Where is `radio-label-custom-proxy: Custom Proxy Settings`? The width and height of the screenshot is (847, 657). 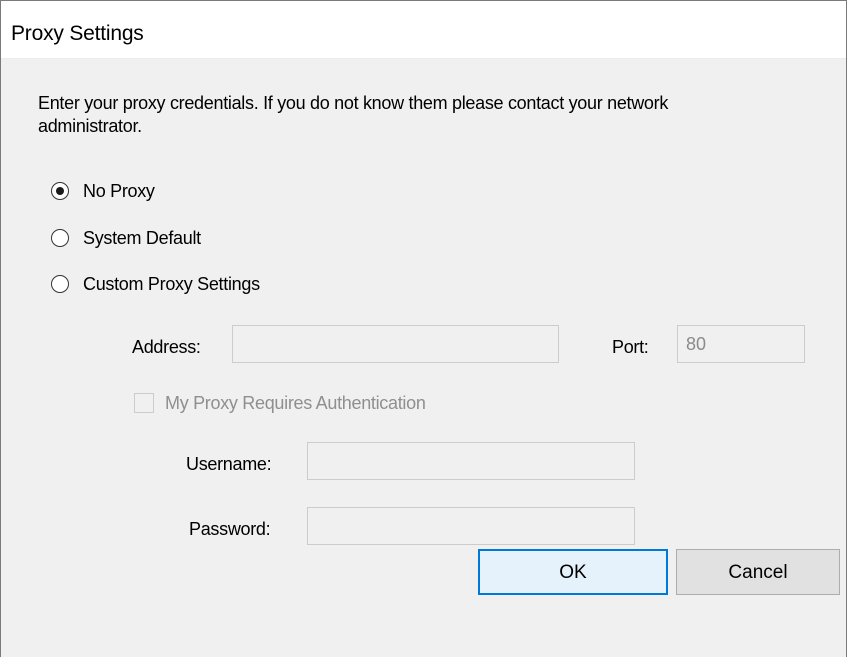 radio-label-custom-proxy: Custom Proxy Settings is located at coordinates (171, 283).